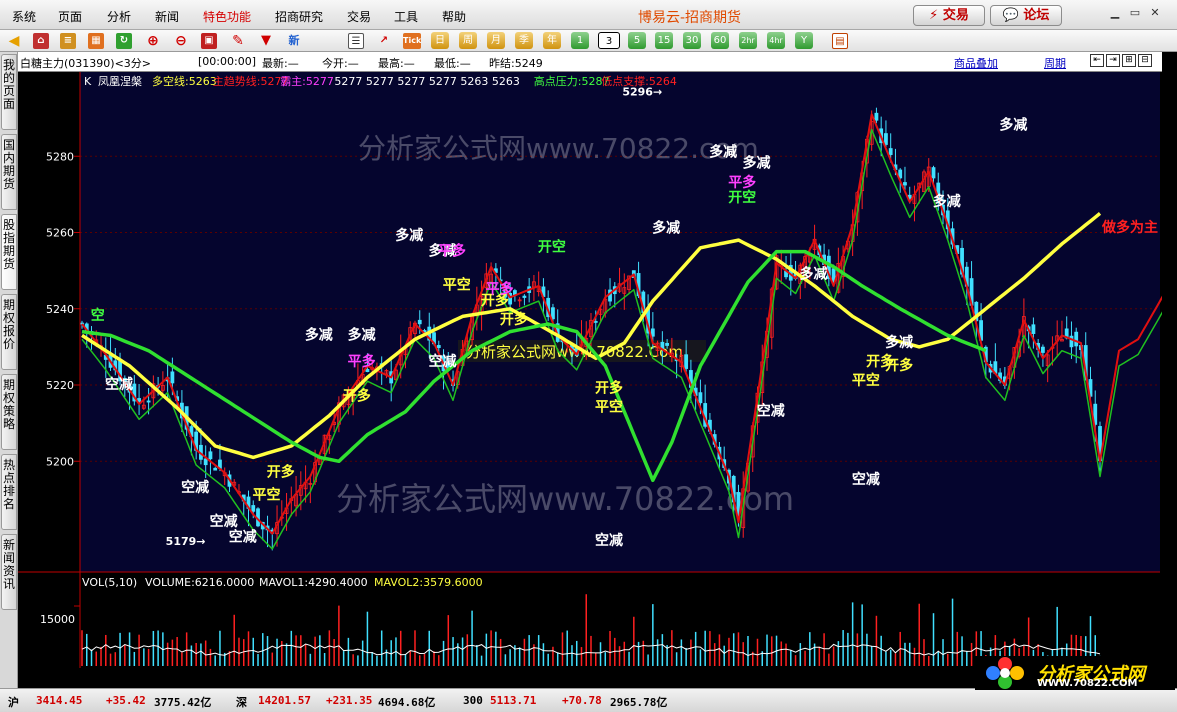 The width and height of the screenshot is (1177, 712). What do you see at coordinates (552, 40) in the screenshot?
I see `cycle-year: 年` at bounding box center [552, 40].